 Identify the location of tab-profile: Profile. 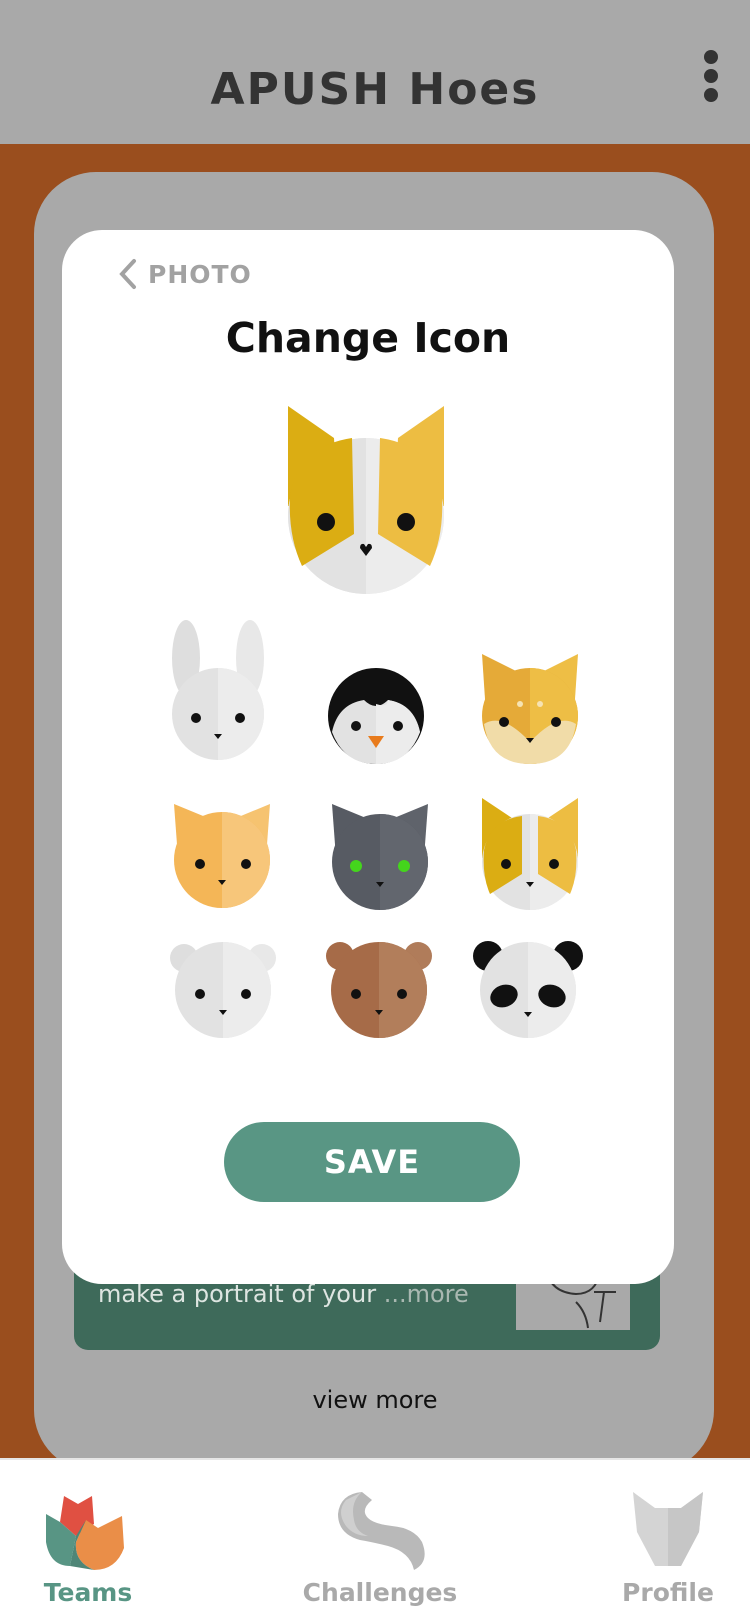
(668, 1542).